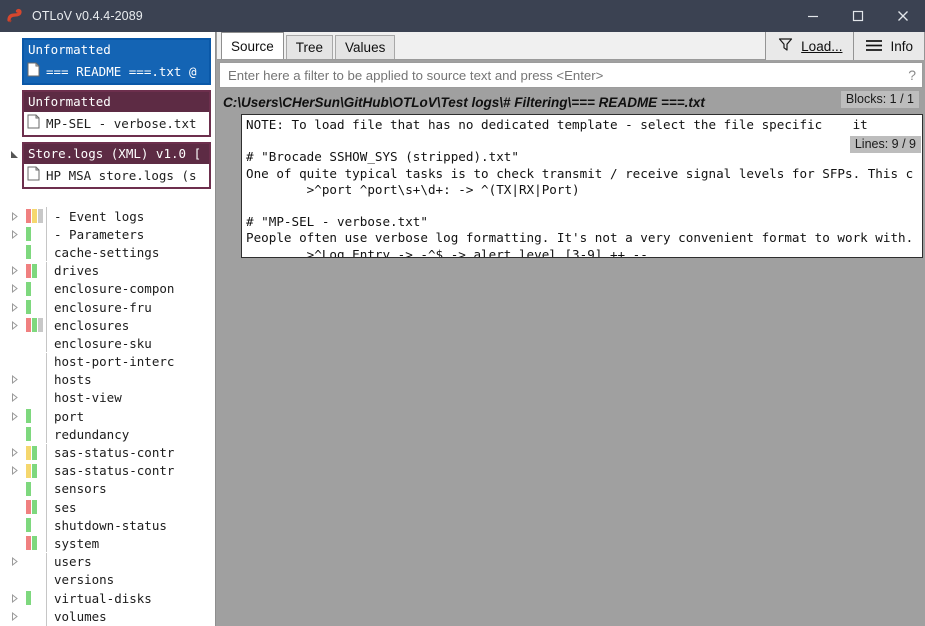 Image resolution: width=925 pixels, height=626 pixels. I want to click on tree-row-label: cache-settings, so click(107, 252).